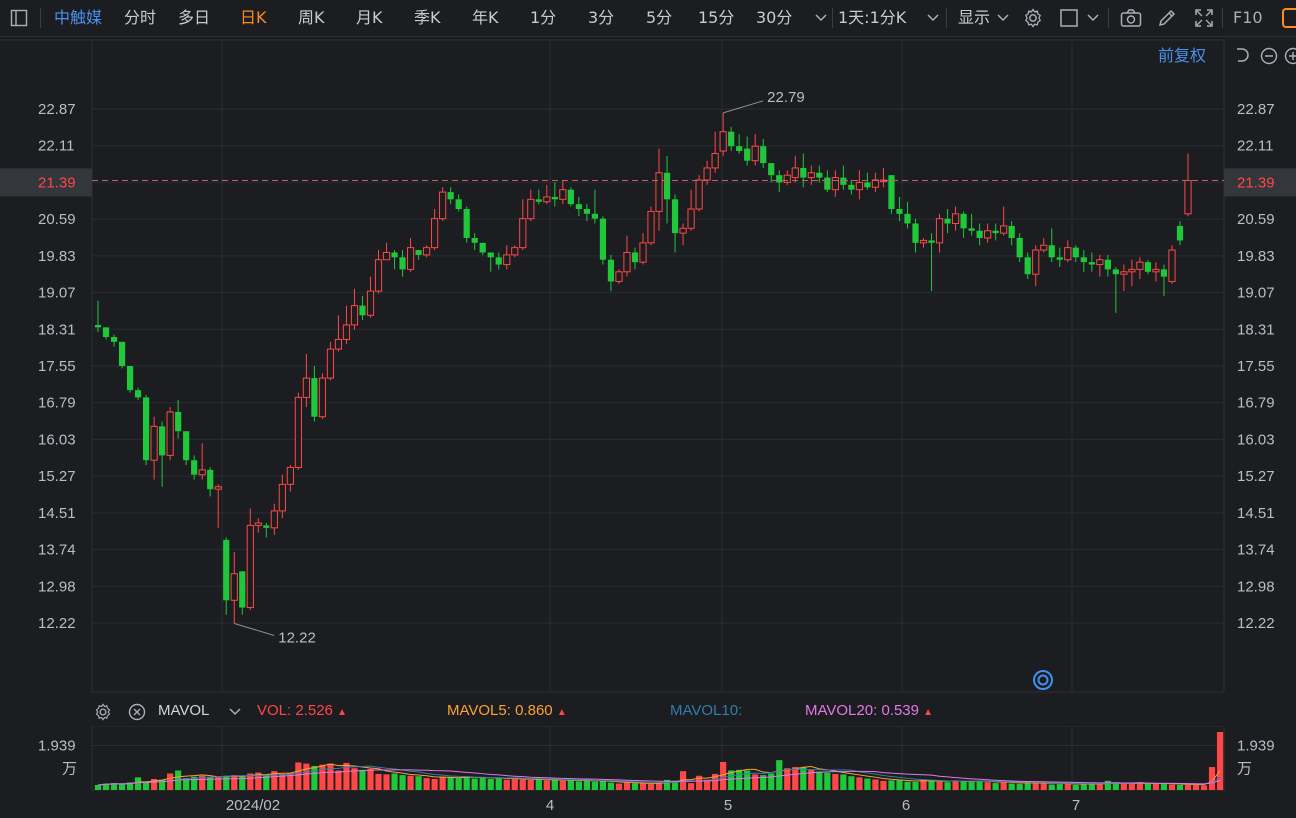 This screenshot has width=1296, height=818. I want to click on volume-chart: 1.939 万 1.939 万 2024/02 4 5 6 7, so click(648, 772).